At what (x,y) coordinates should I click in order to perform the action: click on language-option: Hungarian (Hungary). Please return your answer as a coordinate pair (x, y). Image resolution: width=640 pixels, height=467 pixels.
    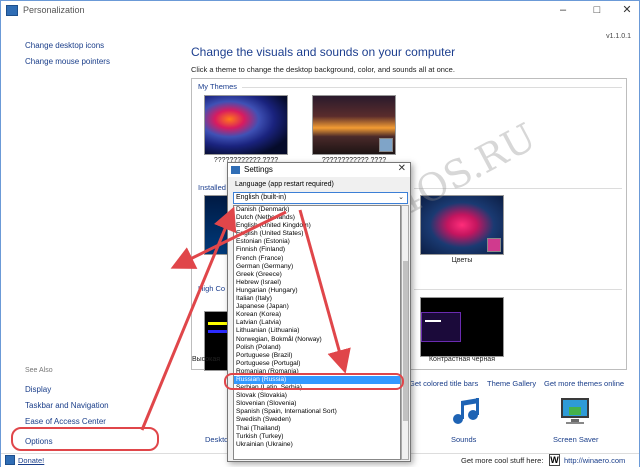
    Looking at the image, I should click on (317, 291).